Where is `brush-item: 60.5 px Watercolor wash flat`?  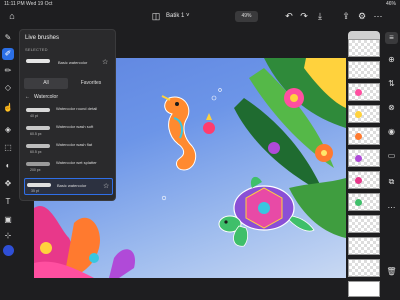 brush-item: 60.5 px Watercolor wash flat is located at coordinates (68, 148).